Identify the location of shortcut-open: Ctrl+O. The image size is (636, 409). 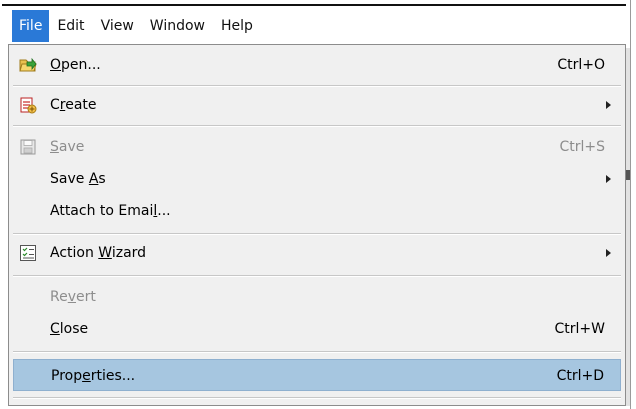
(581, 65).